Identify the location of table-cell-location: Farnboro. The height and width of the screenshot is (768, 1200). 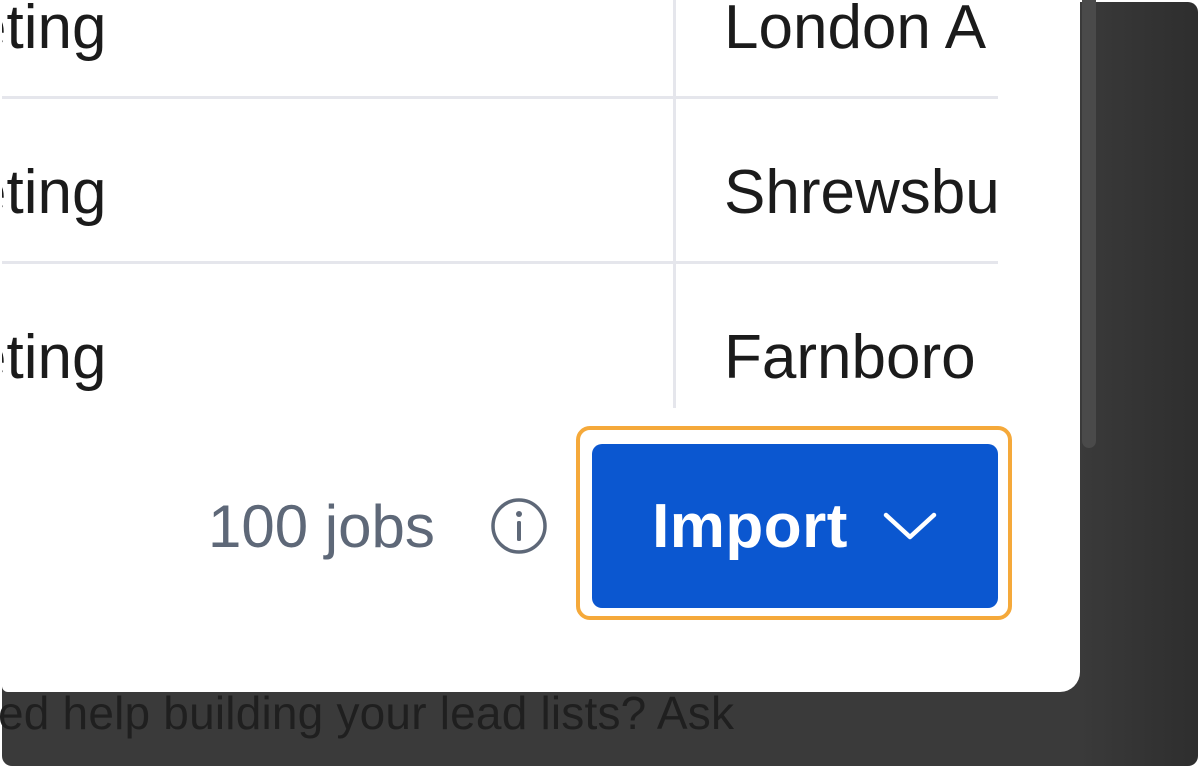
(850, 357).